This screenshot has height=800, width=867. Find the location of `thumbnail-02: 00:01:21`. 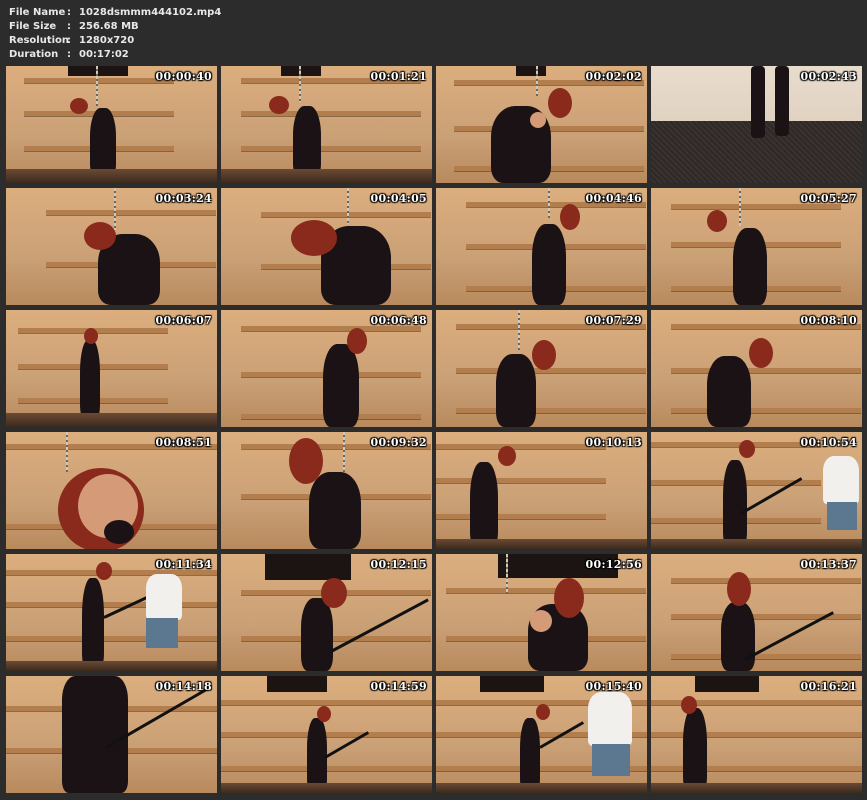

thumbnail-02: 00:01:21 is located at coordinates (326, 124).